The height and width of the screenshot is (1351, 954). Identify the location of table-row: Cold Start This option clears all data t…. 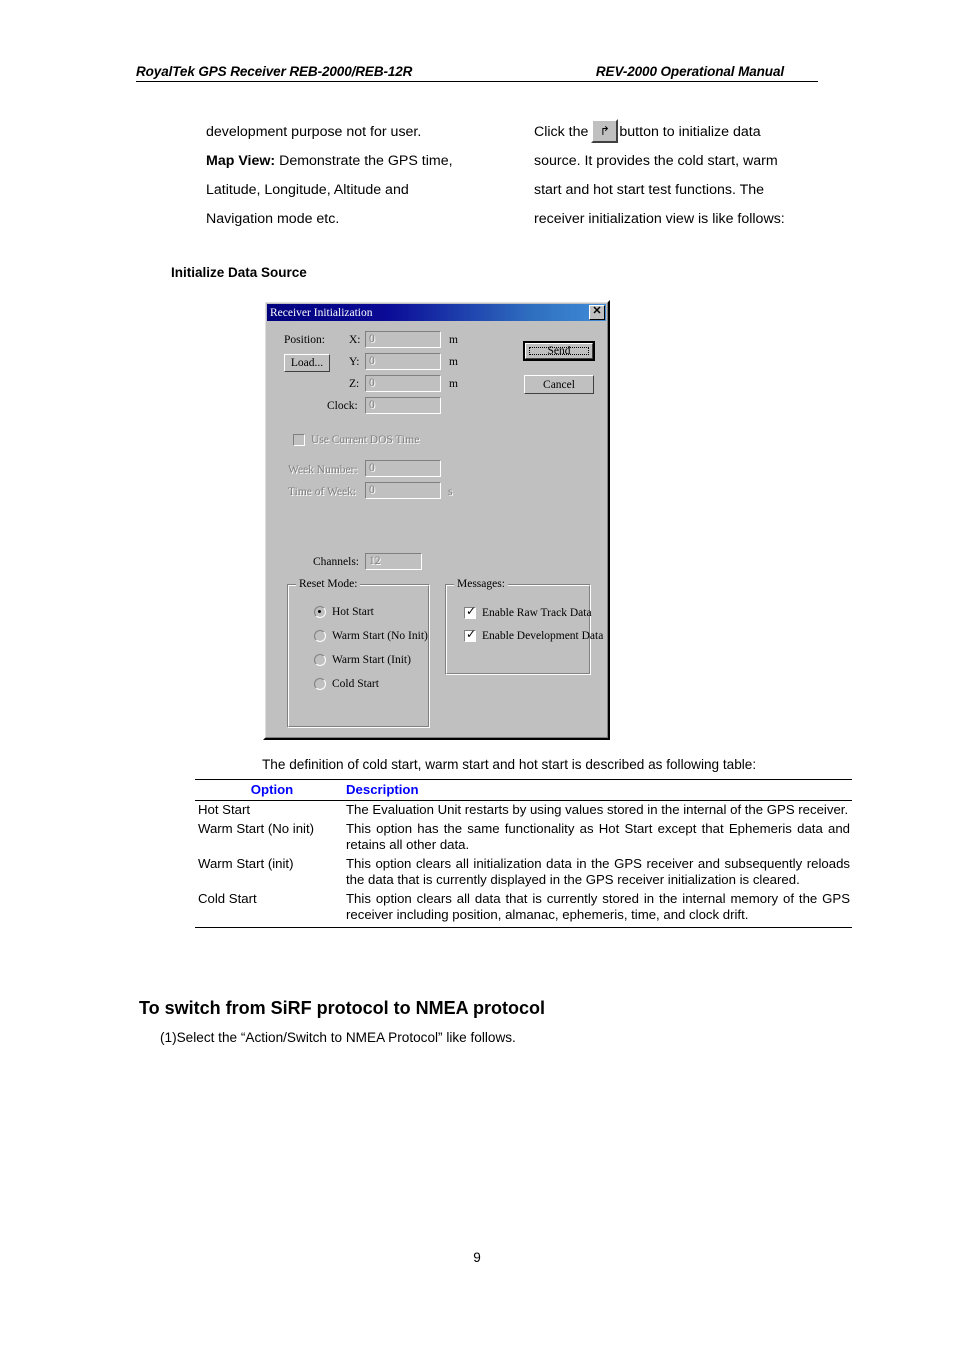
(523, 908).